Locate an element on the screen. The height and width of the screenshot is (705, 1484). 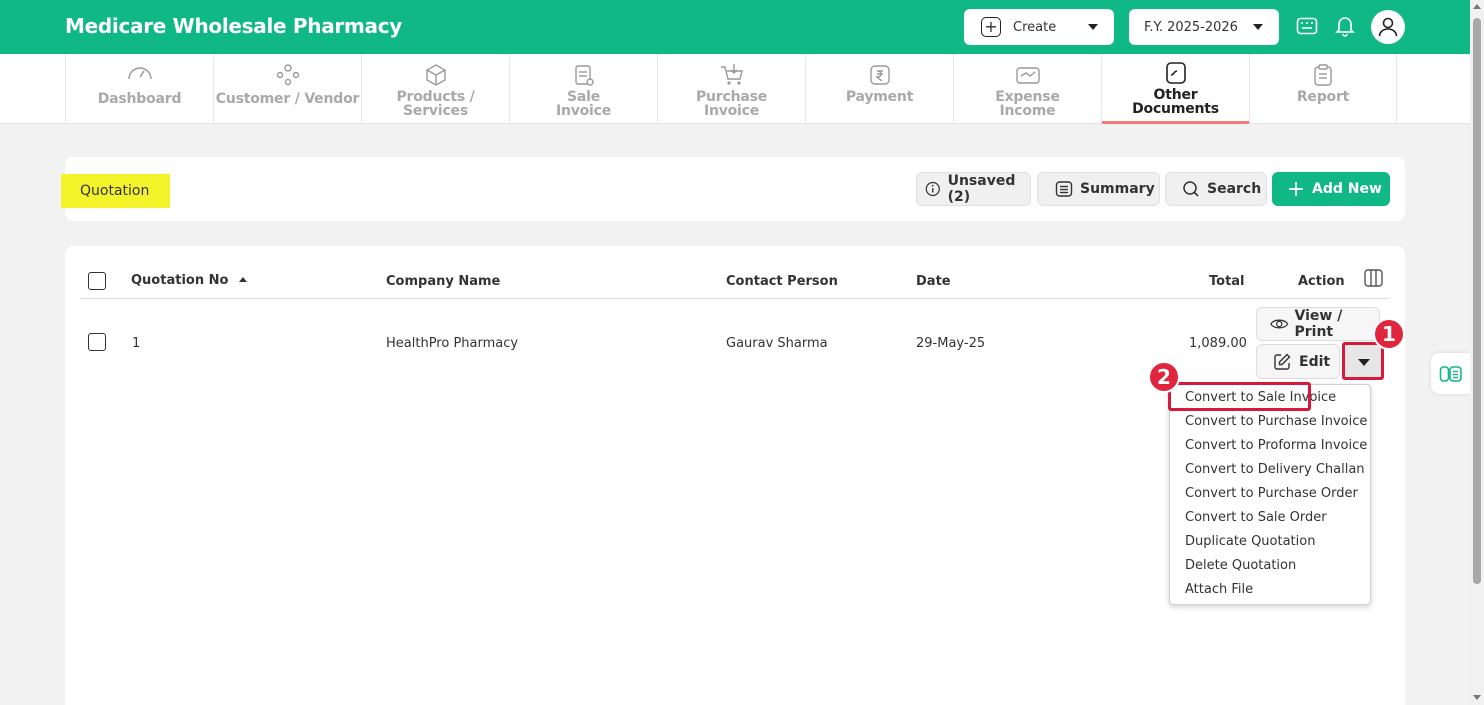
nav-customer-vendor: Customer / Vendor is located at coordinates (287, 88).